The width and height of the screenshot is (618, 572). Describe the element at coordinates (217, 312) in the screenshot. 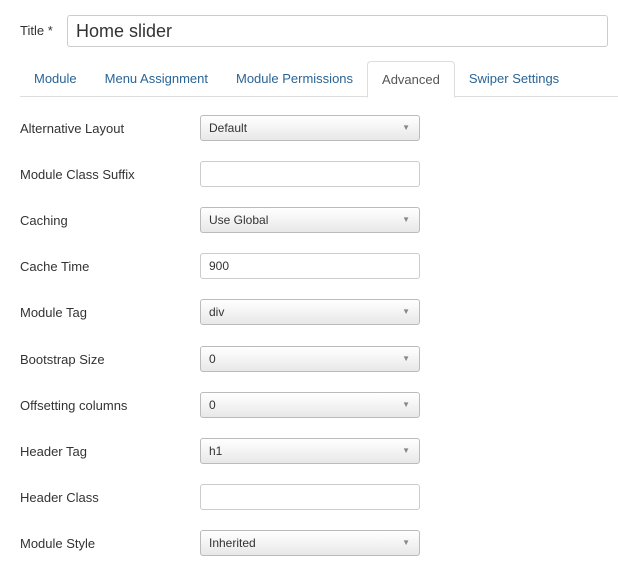

I see `module-tag-value: div` at that location.